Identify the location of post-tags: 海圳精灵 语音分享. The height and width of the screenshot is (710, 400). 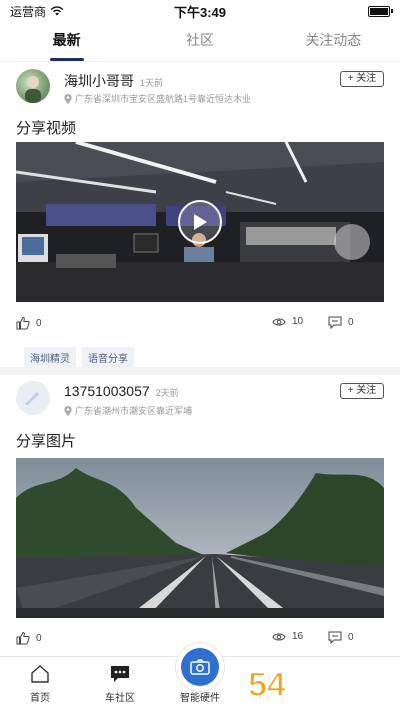
(79, 357).